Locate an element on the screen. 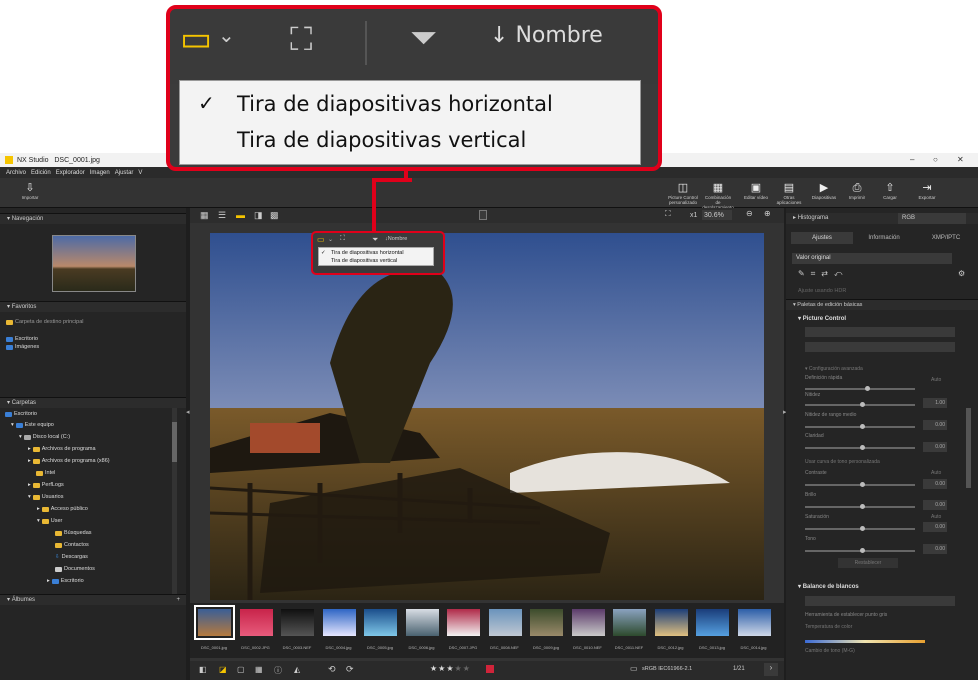 The width and height of the screenshot is (978, 680). fullscreen-icon: ⛶ is located at coordinates (342, 239).